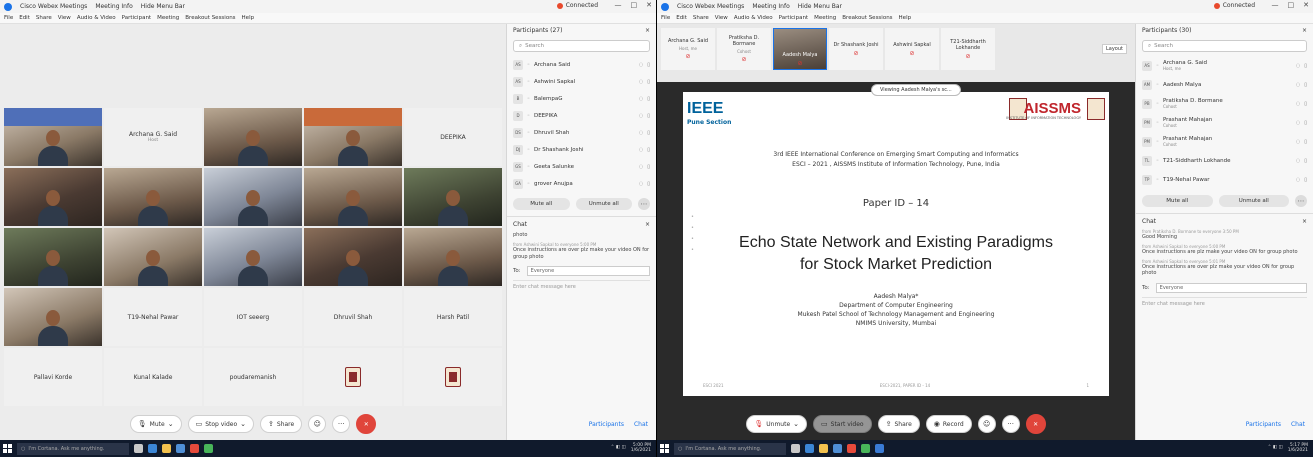 This screenshot has width=1313, height=457. I want to click on participant-thumbnail: Archana G. Said Host, me ⊘, so click(688, 49).